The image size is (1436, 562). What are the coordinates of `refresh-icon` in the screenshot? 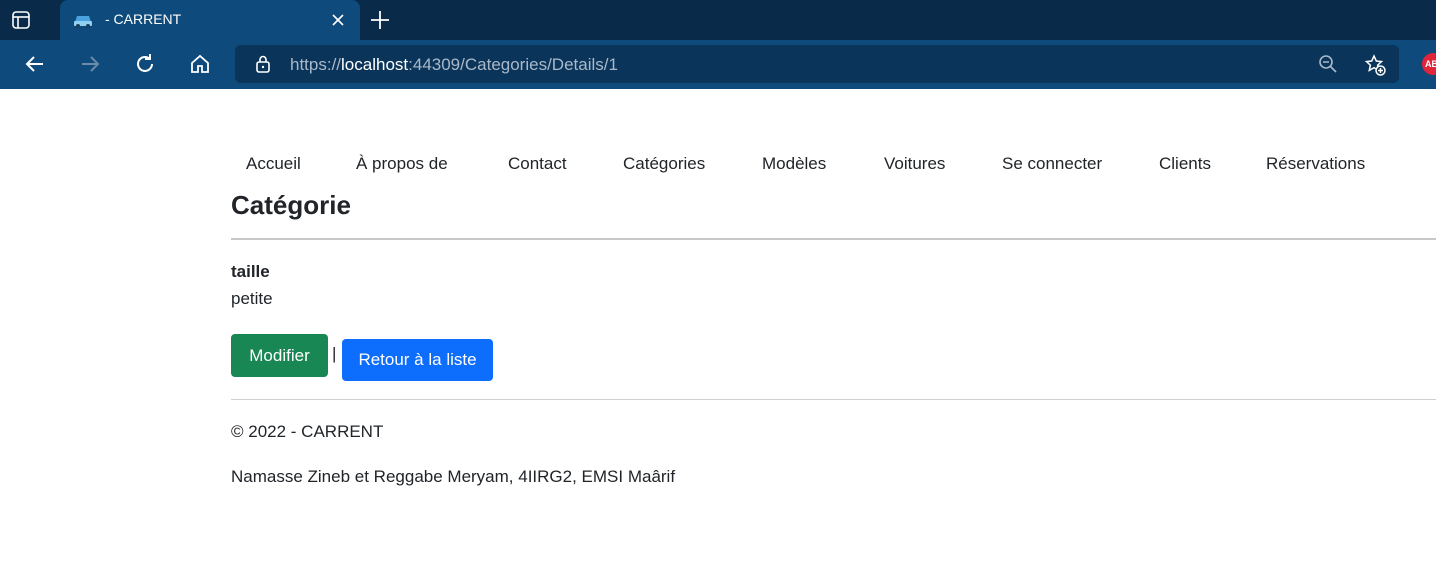 It's located at (145, 64).